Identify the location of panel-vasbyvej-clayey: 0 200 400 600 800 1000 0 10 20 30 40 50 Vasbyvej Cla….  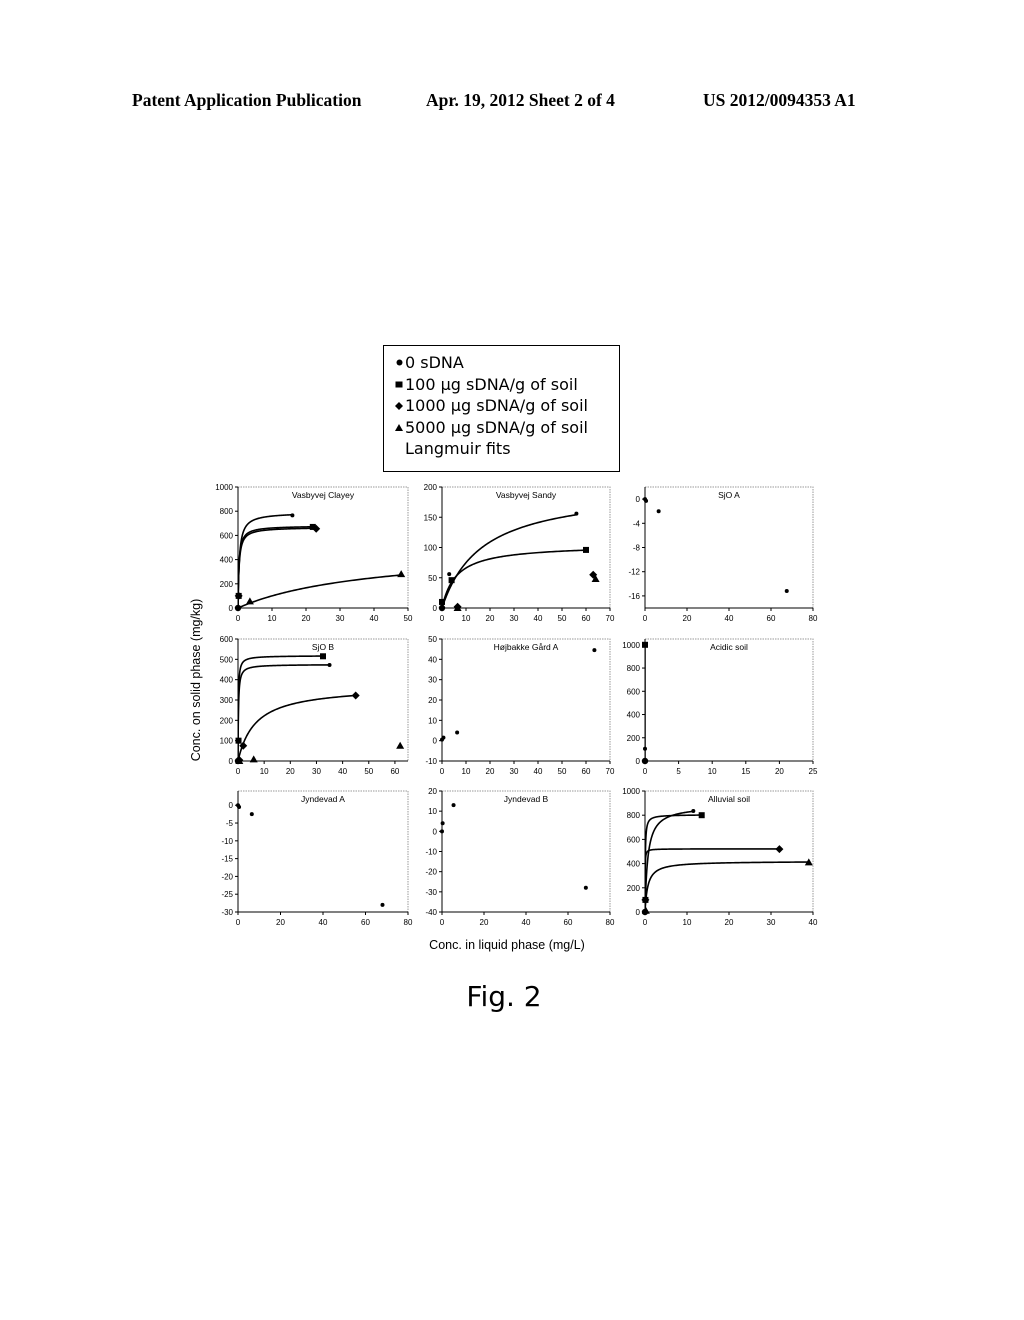
(314, 553).